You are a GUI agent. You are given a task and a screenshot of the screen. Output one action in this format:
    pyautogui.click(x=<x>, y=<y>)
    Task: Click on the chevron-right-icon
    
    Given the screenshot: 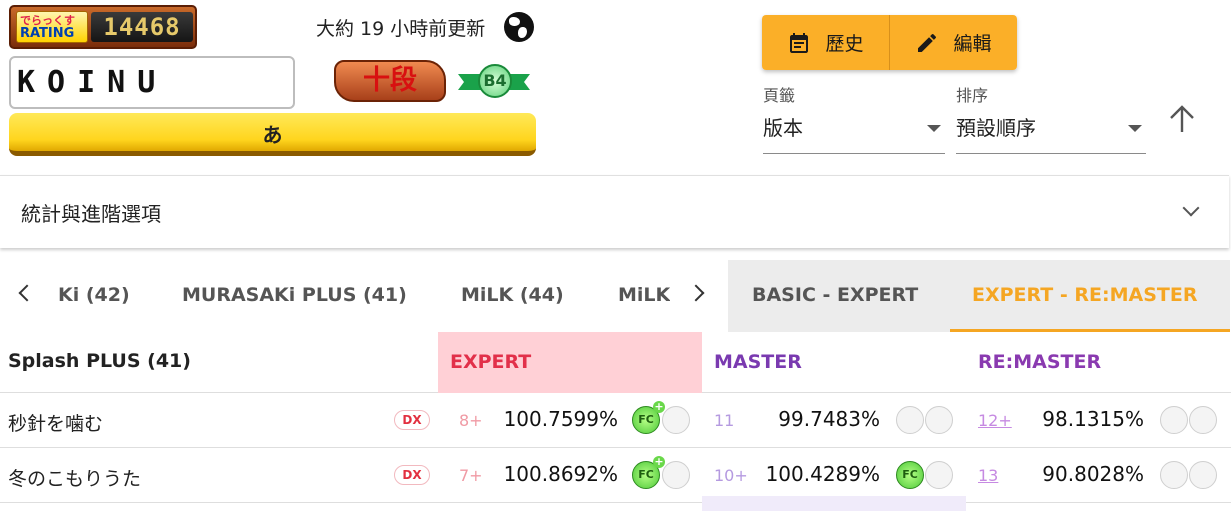 What is the action you would take?
    pyautogui.click(x=696, y=293)
    